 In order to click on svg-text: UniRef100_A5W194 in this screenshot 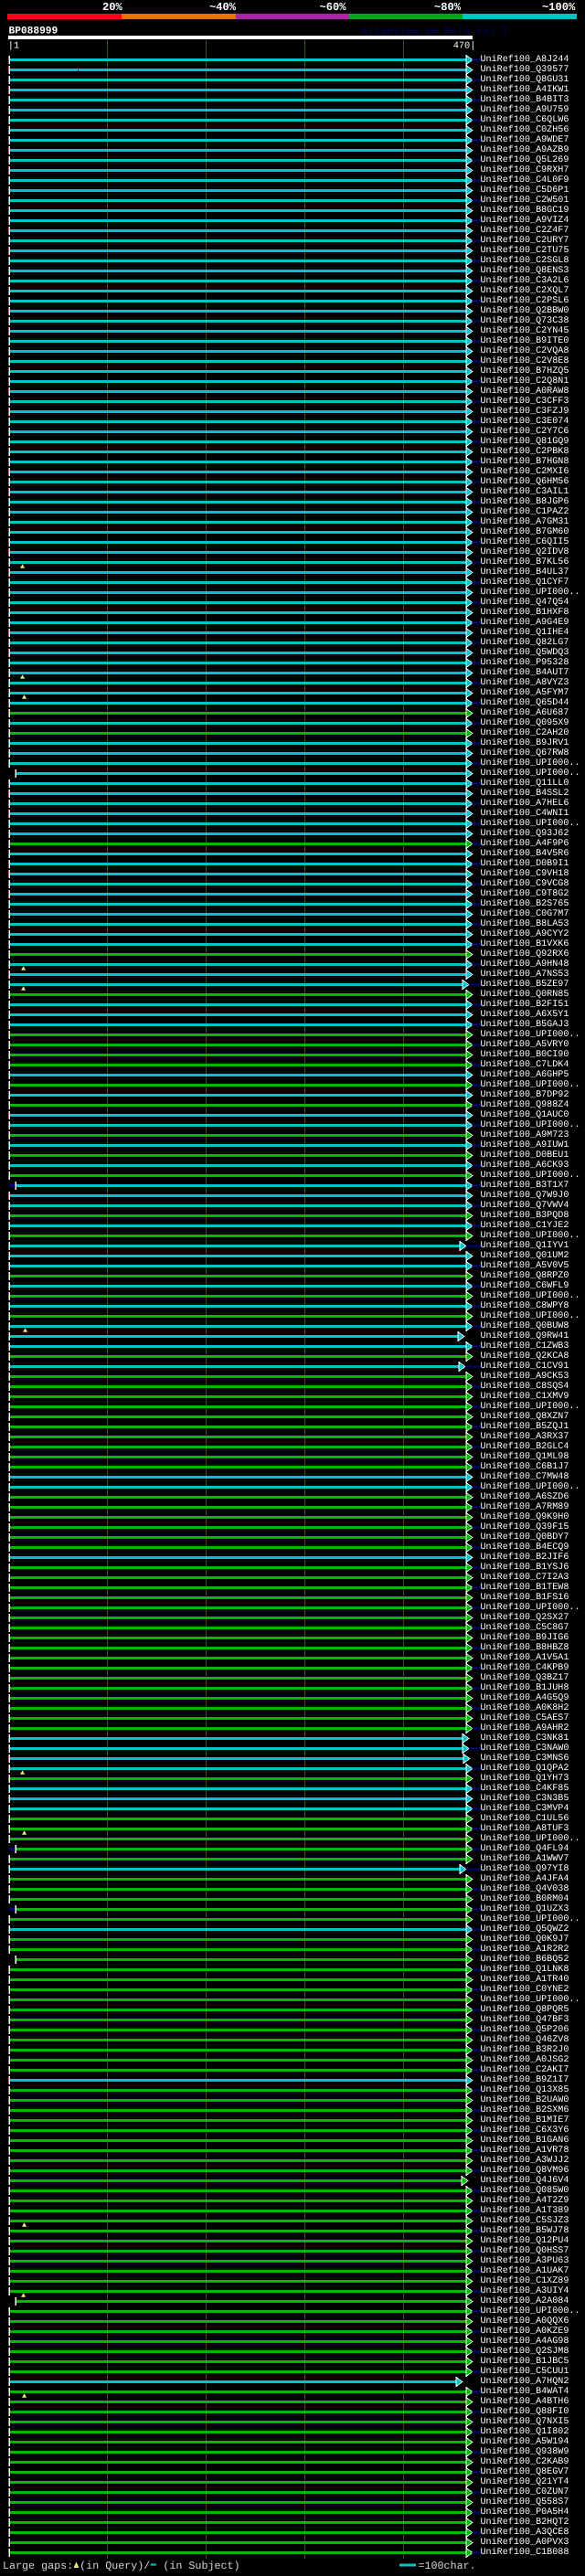, I will do `click(525, 2441)`.